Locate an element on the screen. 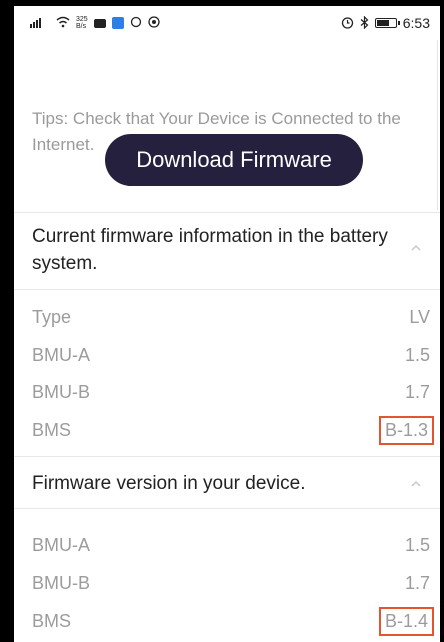 Image resolution: width=444 pixels, height=642 pixels. row-label: Type is located at coordinates (52, 316).